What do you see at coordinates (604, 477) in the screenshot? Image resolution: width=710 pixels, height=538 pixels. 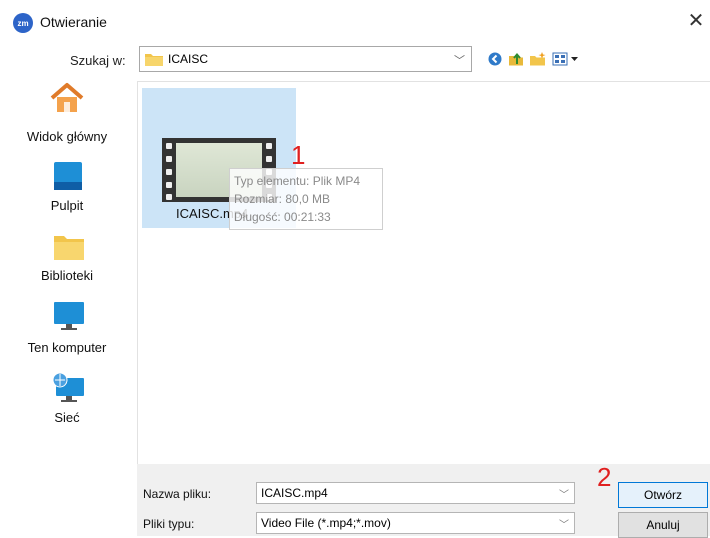 I see `annotation-marker-2: 2` at bounding box center [604, 477].